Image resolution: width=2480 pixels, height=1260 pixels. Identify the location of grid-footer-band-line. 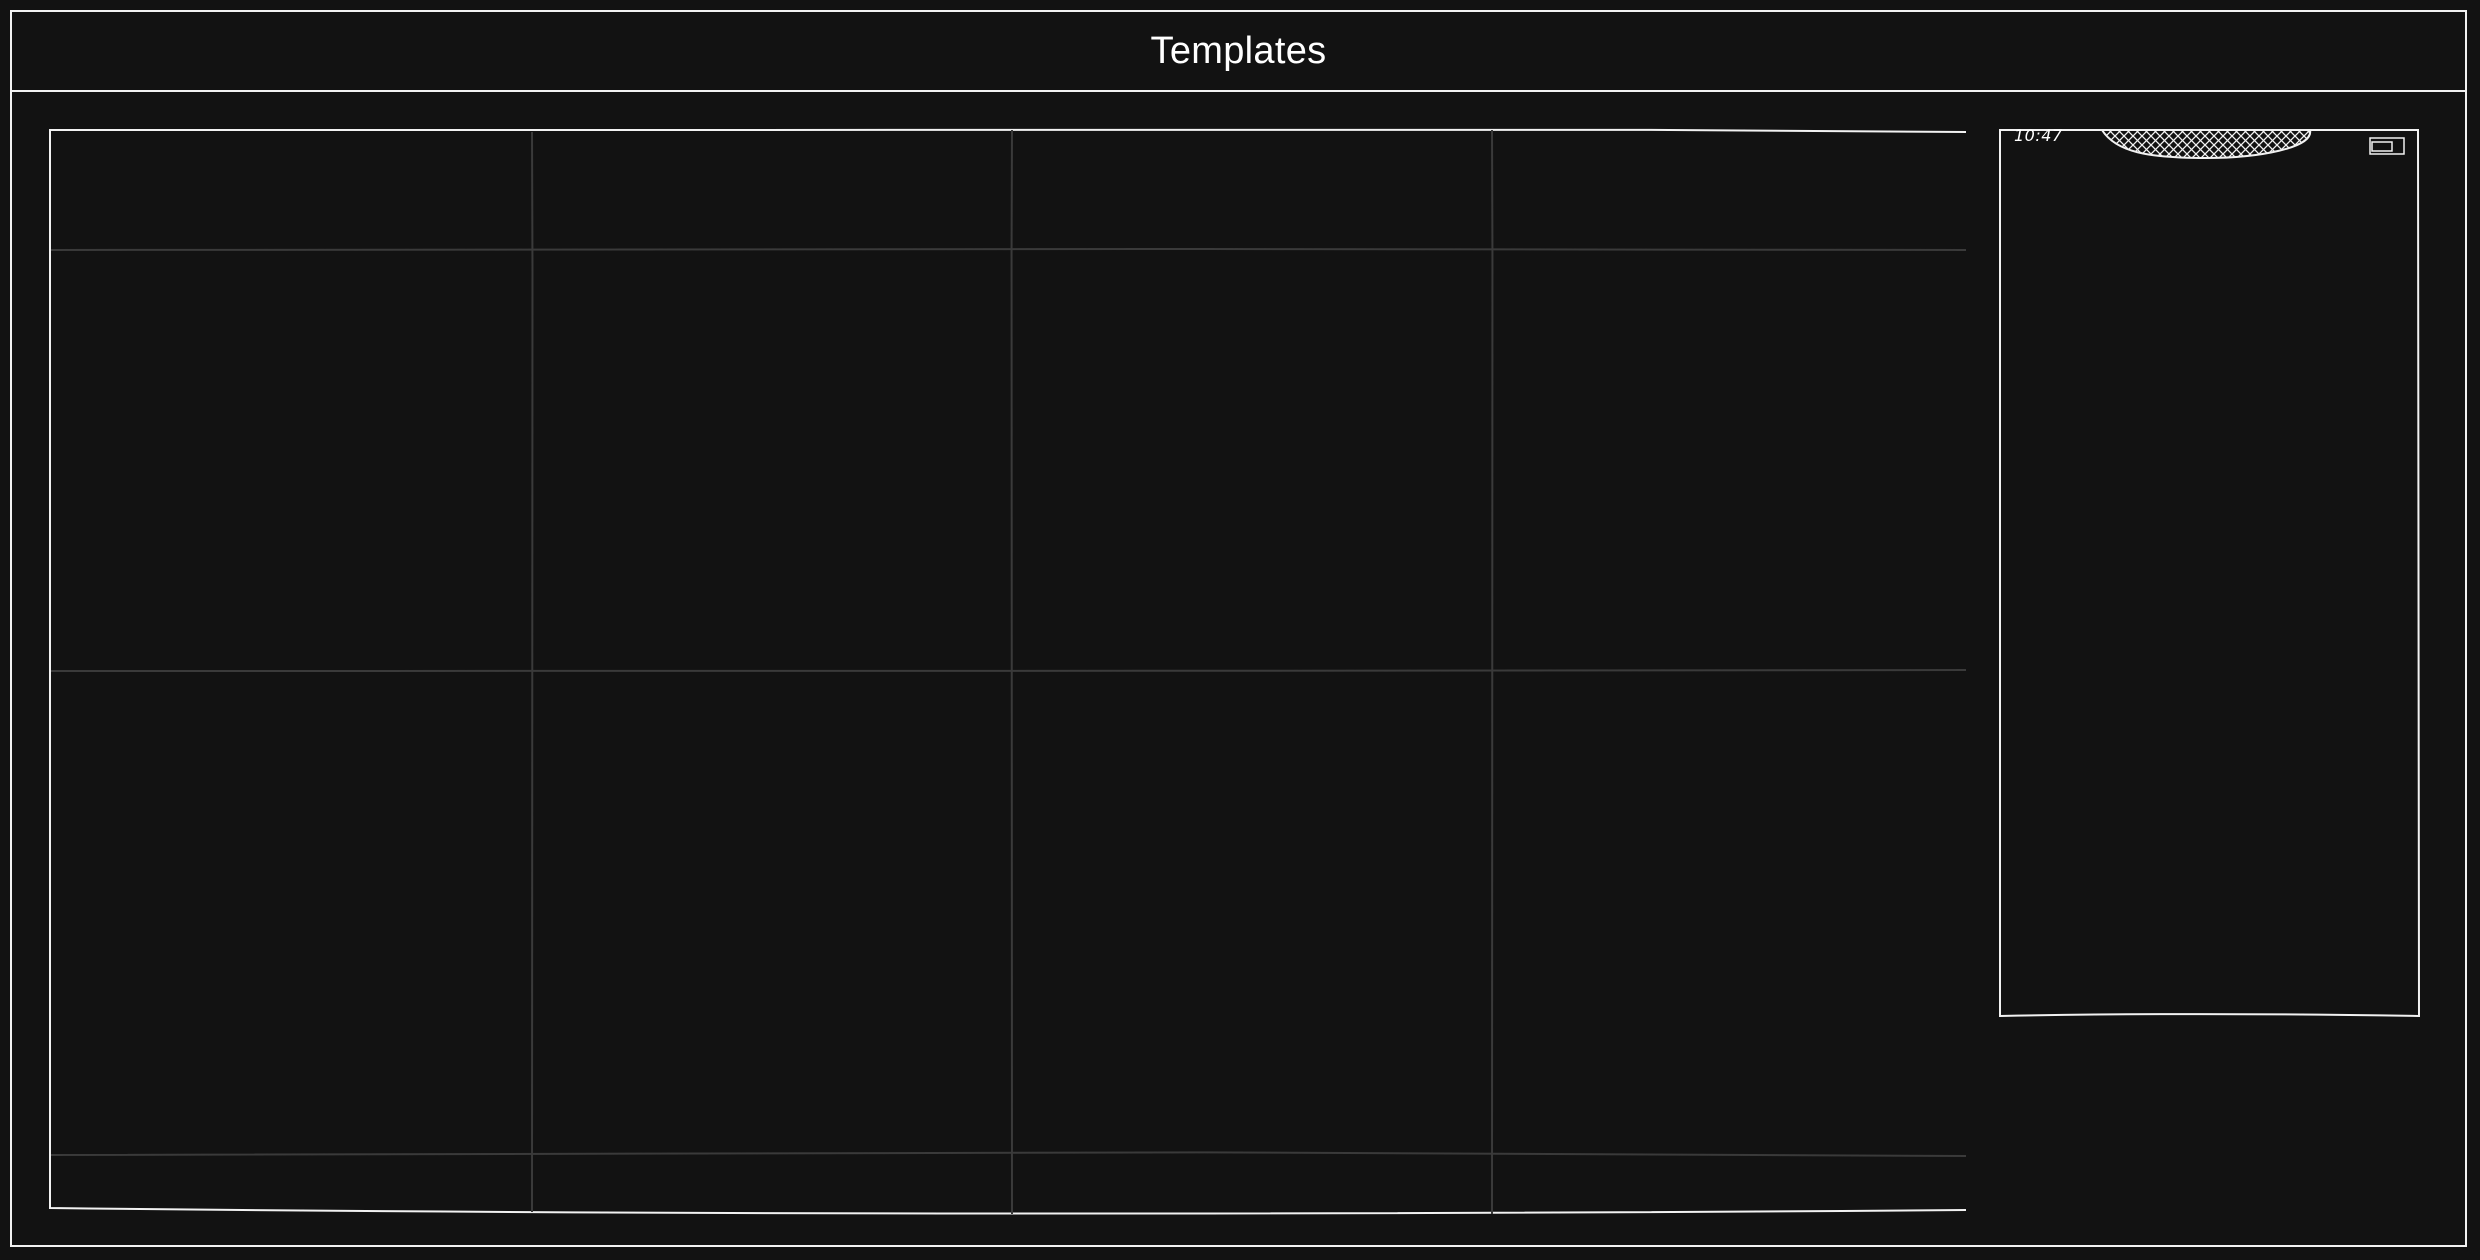
(1008, 1154).